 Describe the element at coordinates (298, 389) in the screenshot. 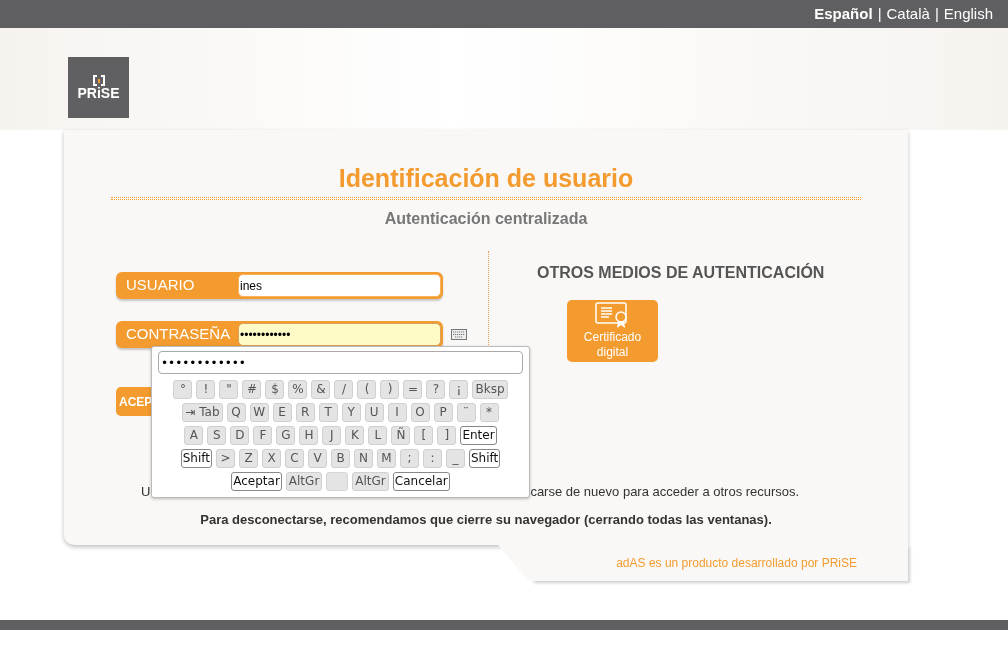

I see `keyboard-key: %` at that location.